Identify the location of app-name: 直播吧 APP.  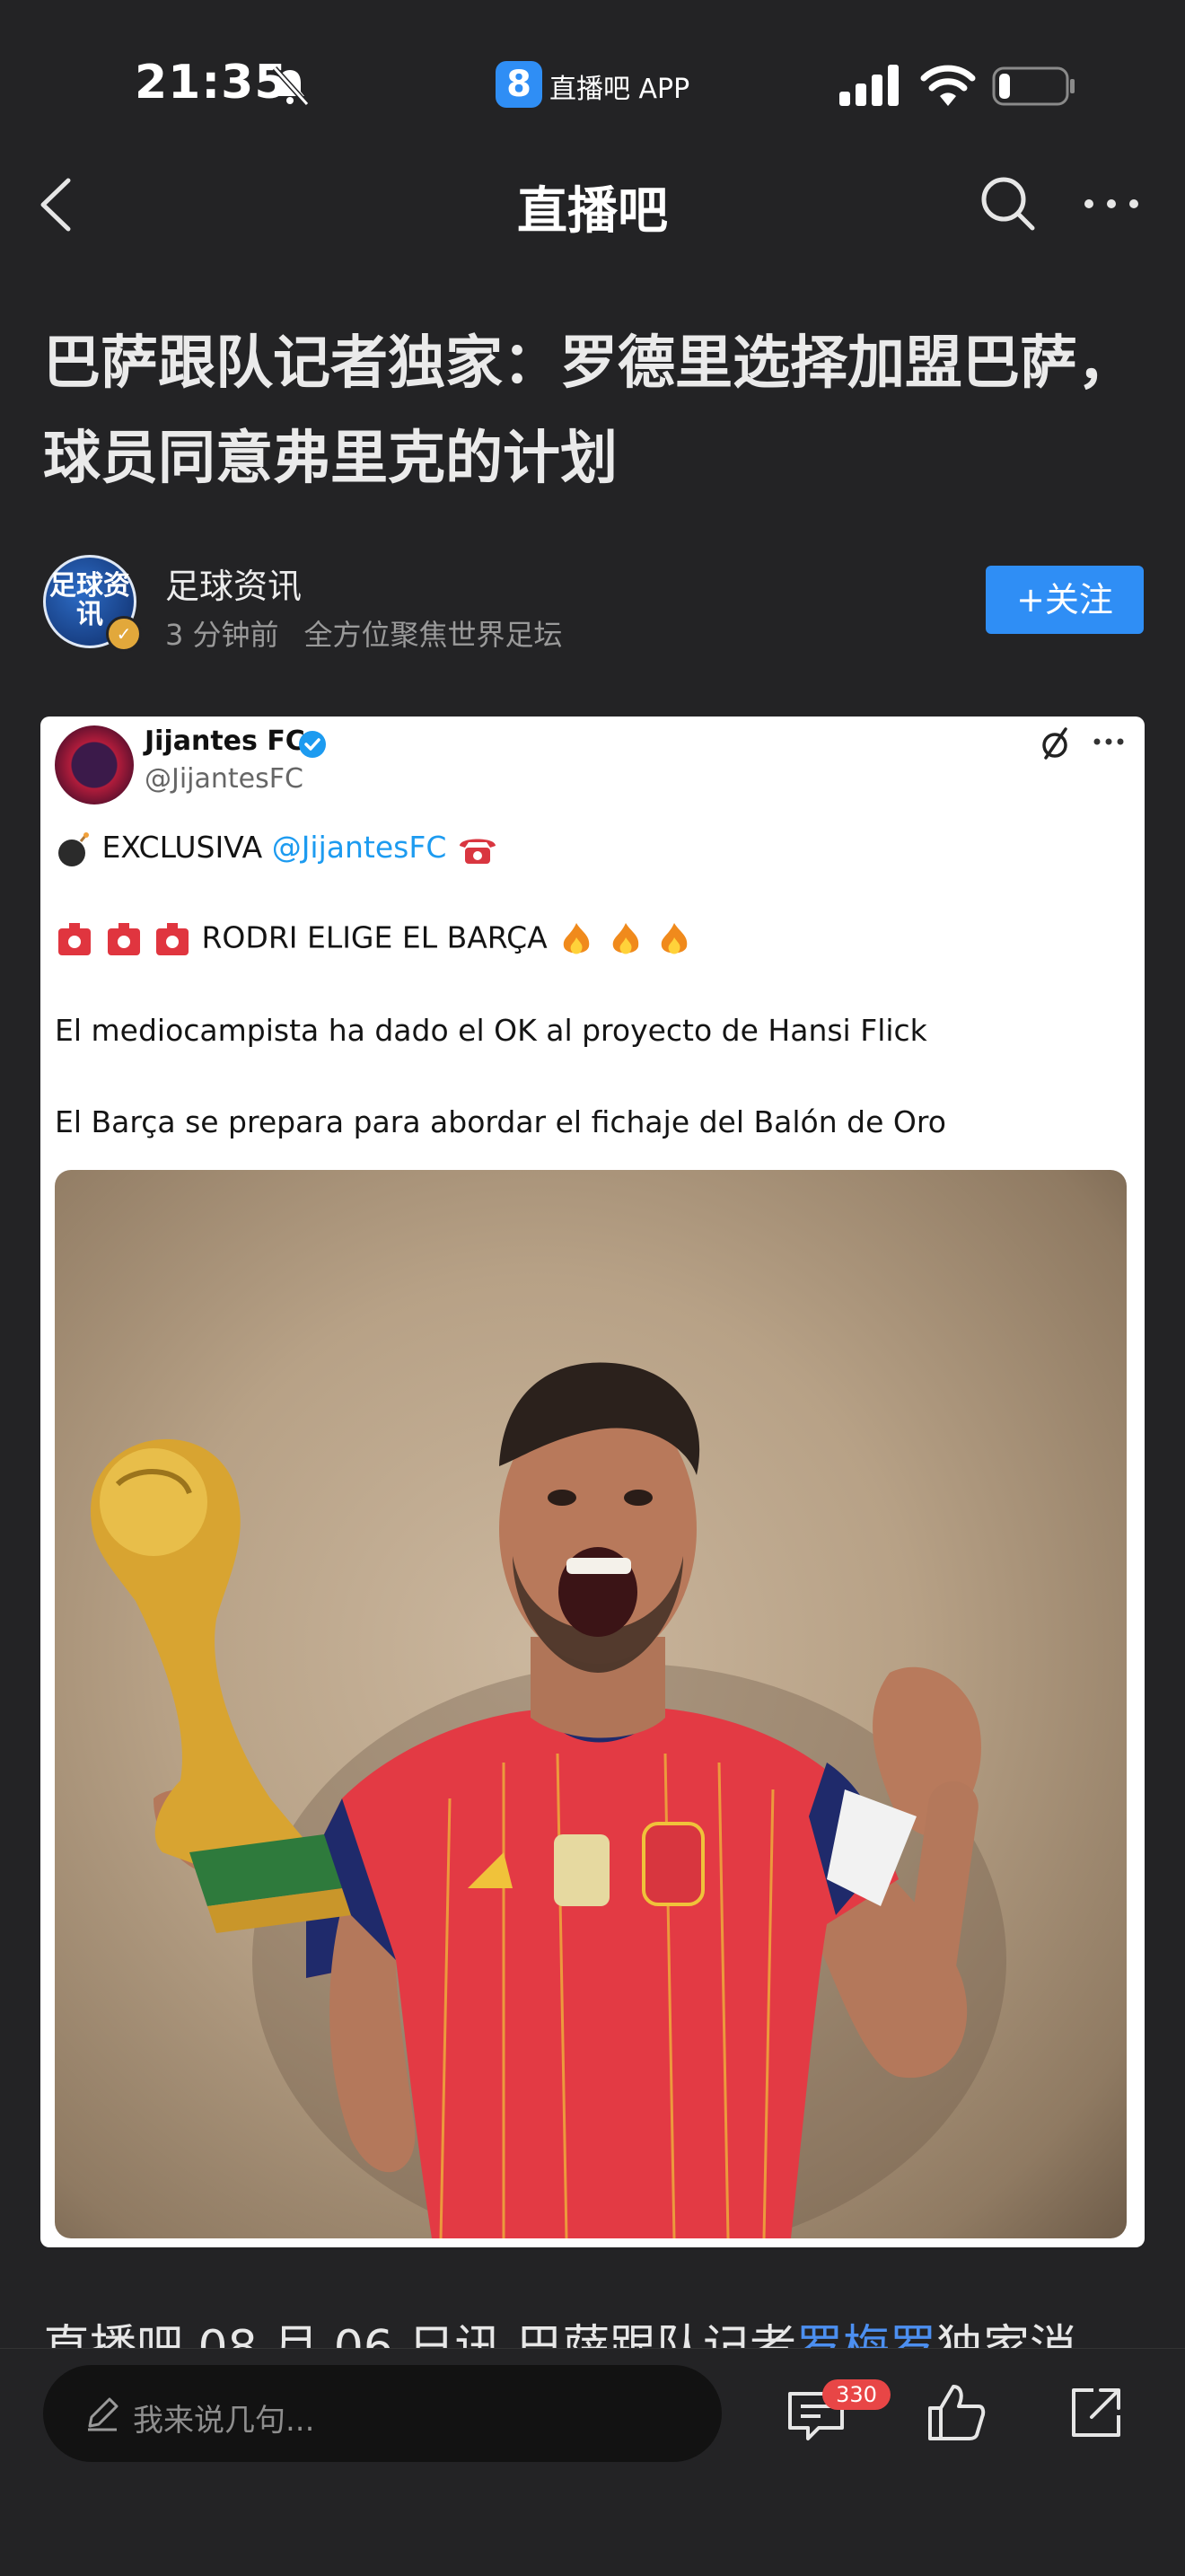
(619, 89).